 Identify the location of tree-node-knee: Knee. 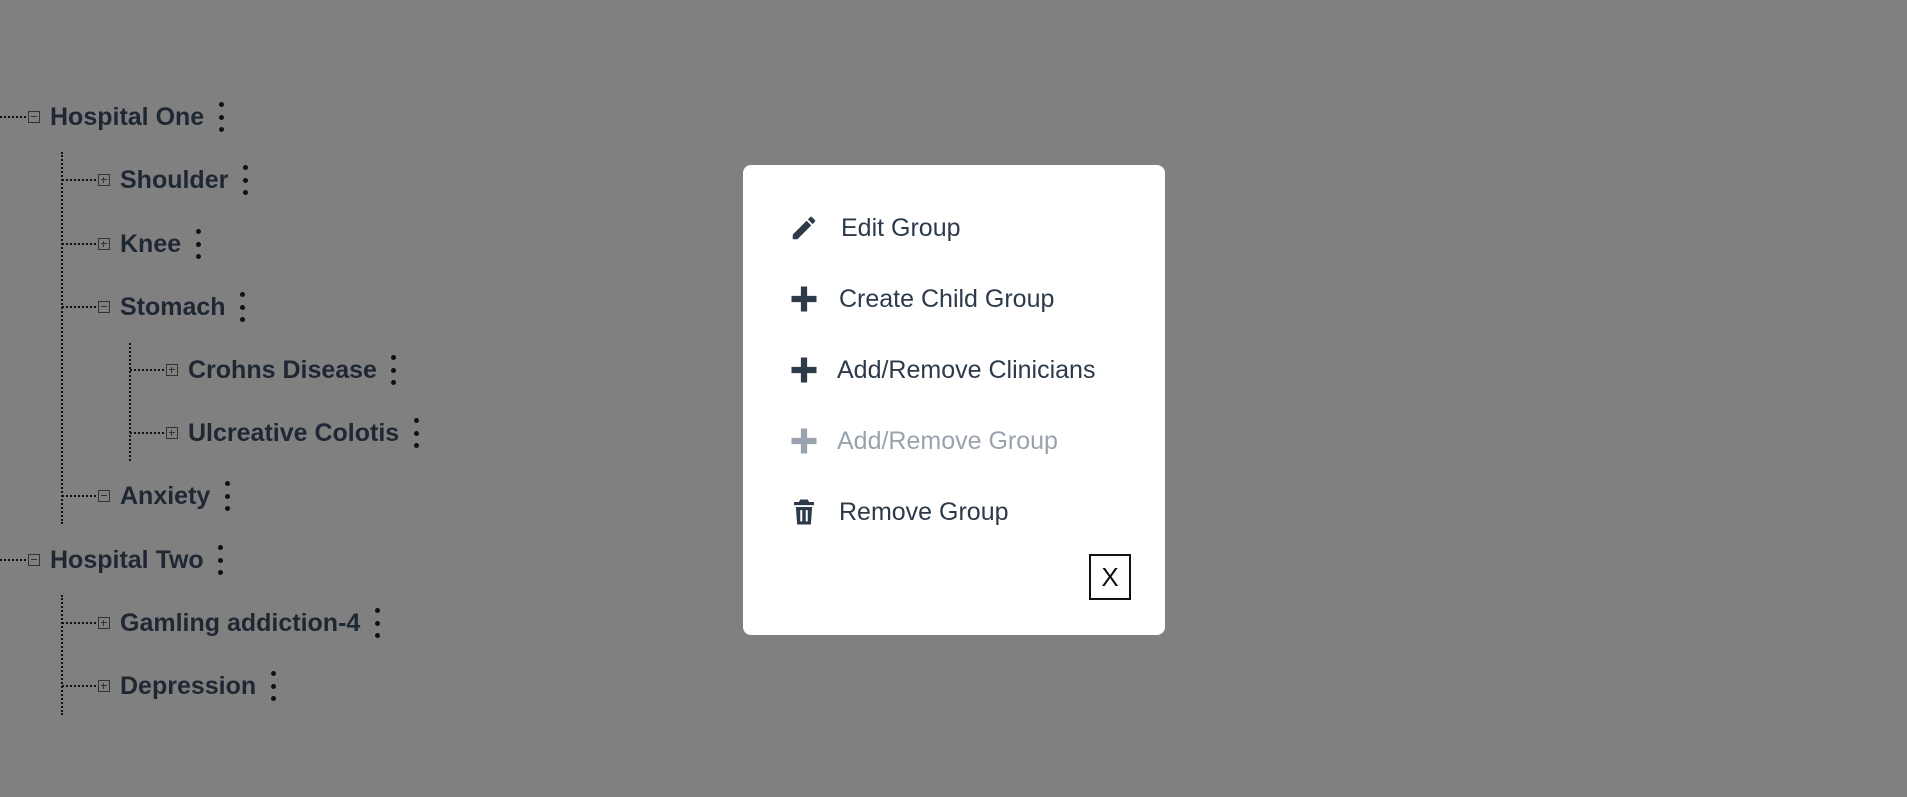
(132, 244).